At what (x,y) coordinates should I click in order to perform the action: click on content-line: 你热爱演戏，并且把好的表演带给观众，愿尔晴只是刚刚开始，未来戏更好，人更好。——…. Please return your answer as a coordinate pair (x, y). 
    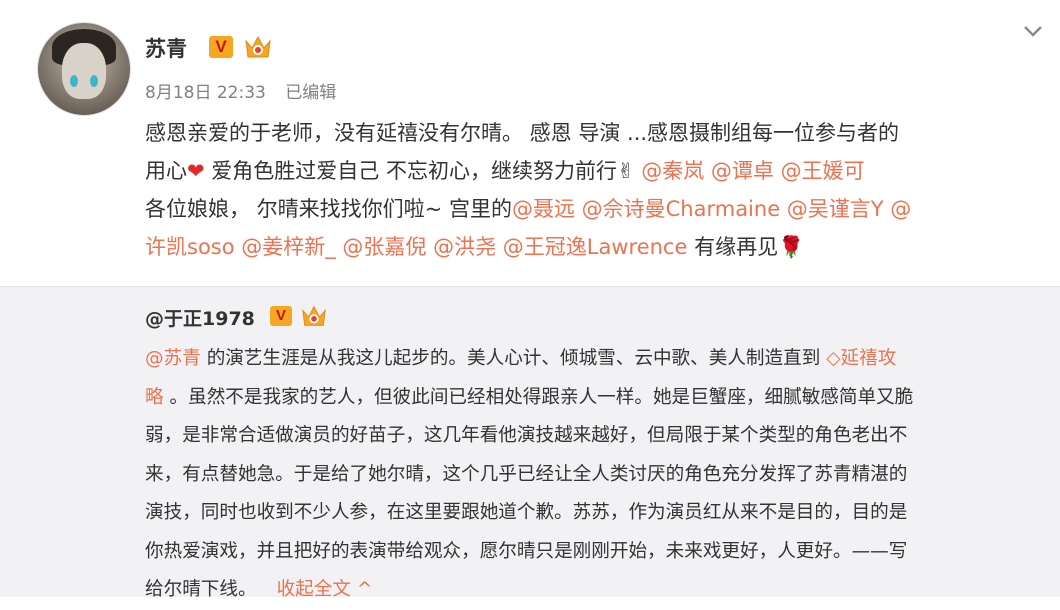
    Looking at the image, I should click on (595, 552).